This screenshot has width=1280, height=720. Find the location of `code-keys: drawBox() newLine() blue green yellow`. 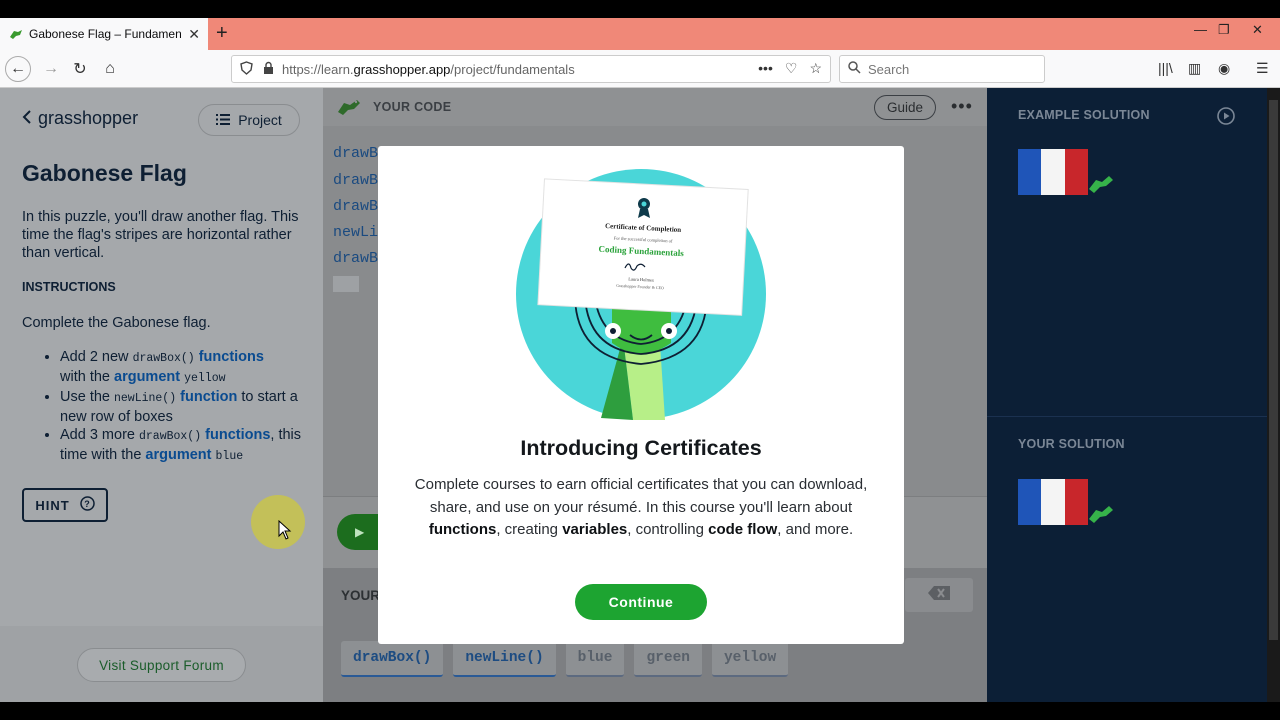

code-keys: drawBox() newLine() blue green yellow is located at coordinates (565, 659).